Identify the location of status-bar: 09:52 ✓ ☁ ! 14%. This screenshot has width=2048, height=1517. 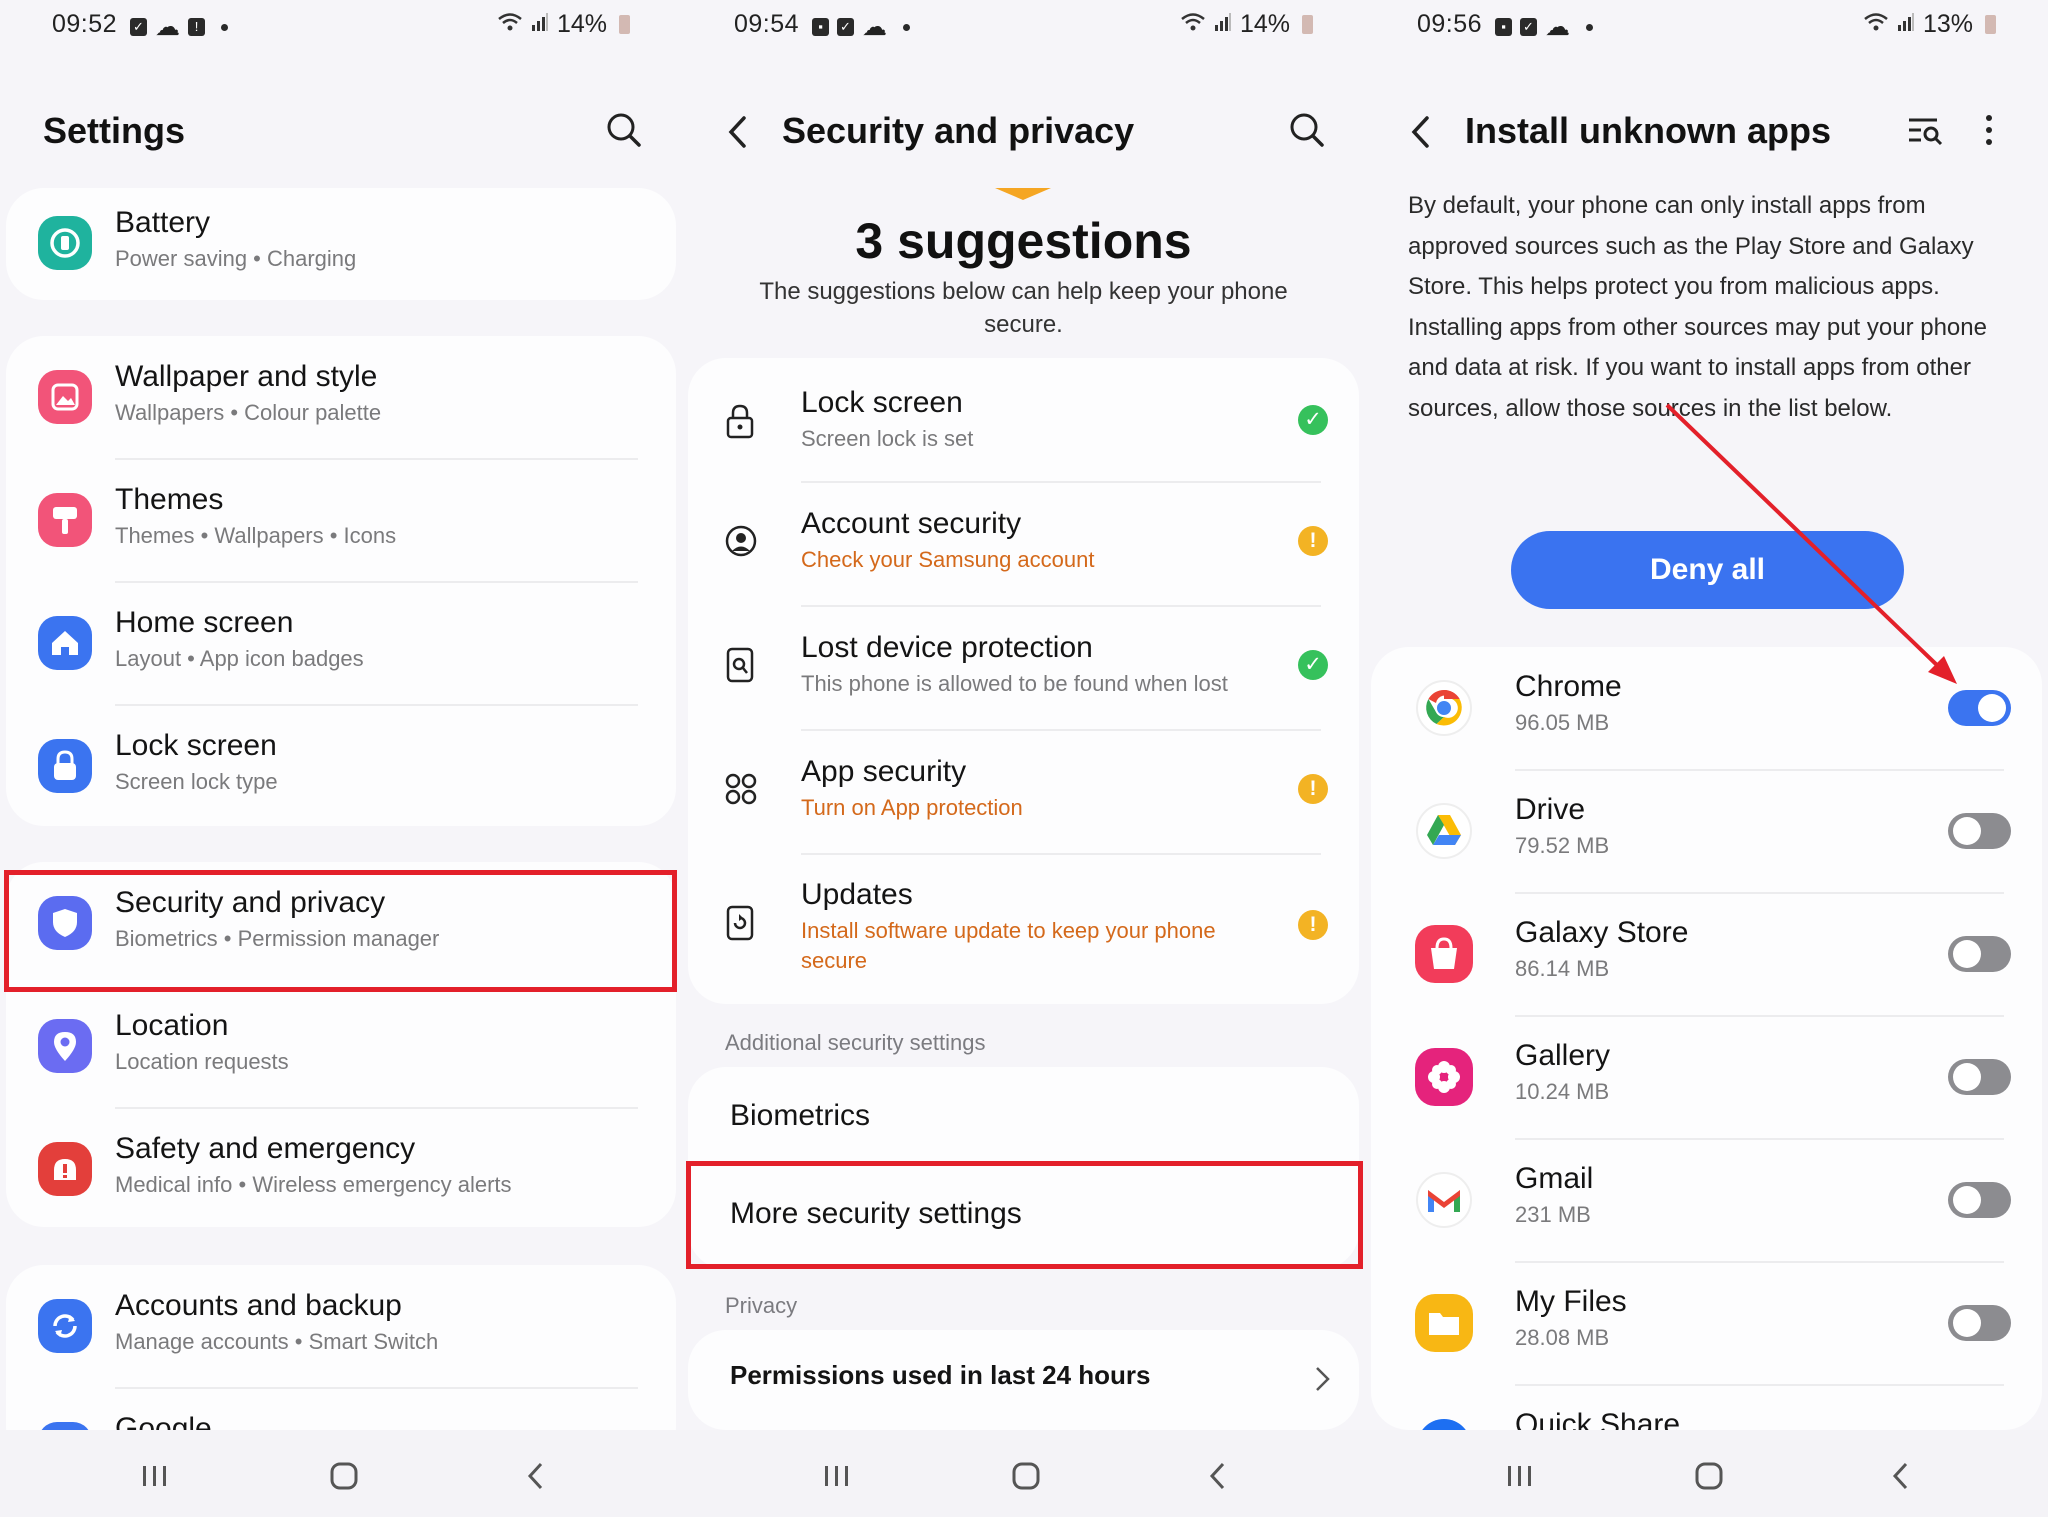
(341, 24).